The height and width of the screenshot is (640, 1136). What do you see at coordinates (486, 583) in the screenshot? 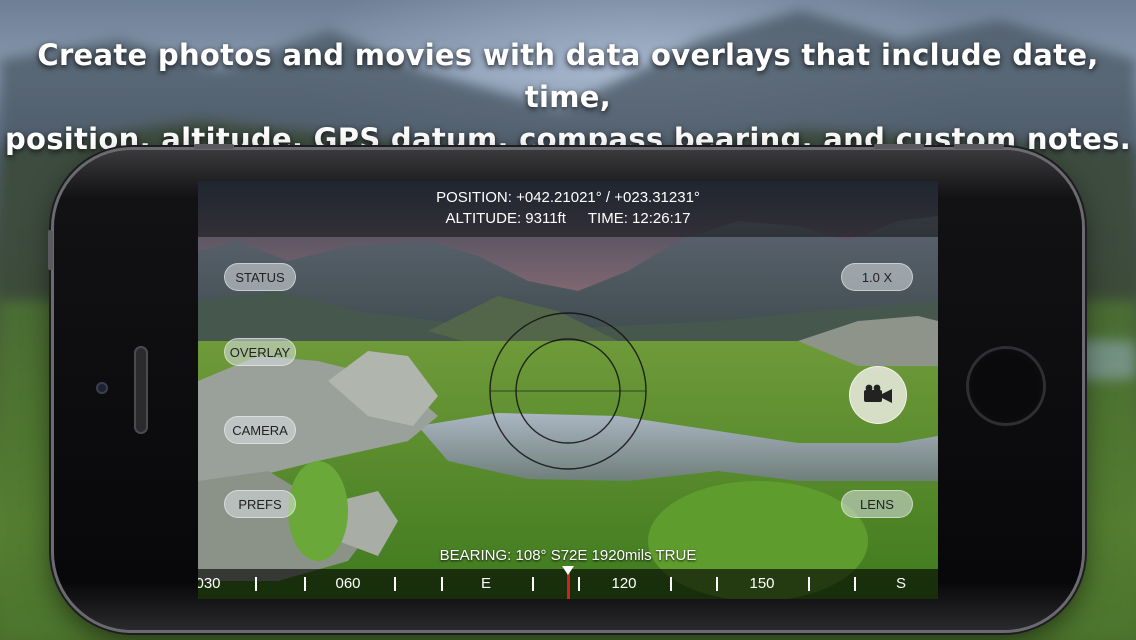
I see `compass-label: E` at bounding box center [486, 583].